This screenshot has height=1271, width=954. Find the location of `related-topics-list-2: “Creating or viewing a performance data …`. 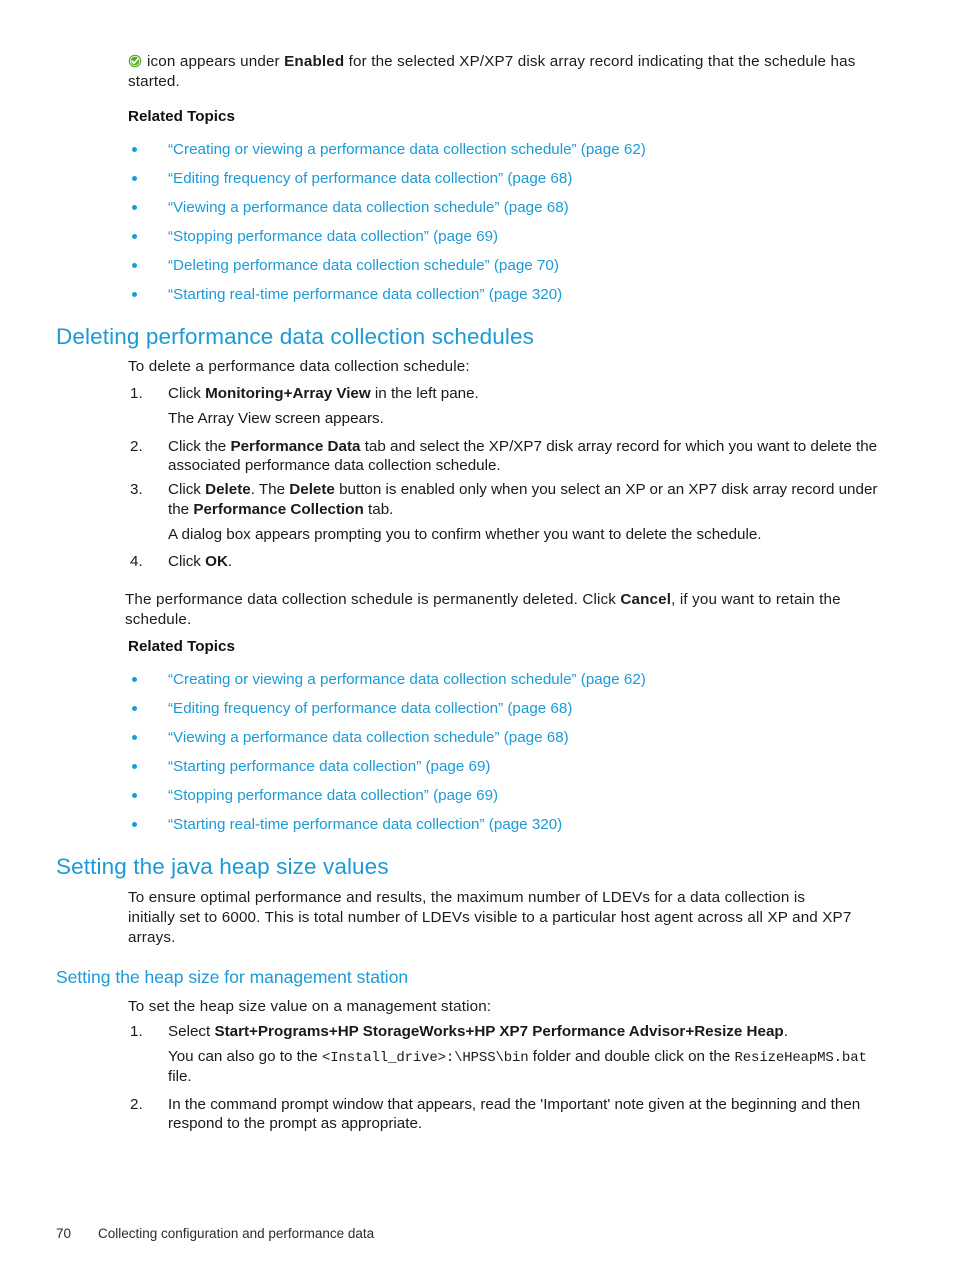

related-topics-list-2: “Creating or viewing a performance data … is located at coordinates (508, 757).